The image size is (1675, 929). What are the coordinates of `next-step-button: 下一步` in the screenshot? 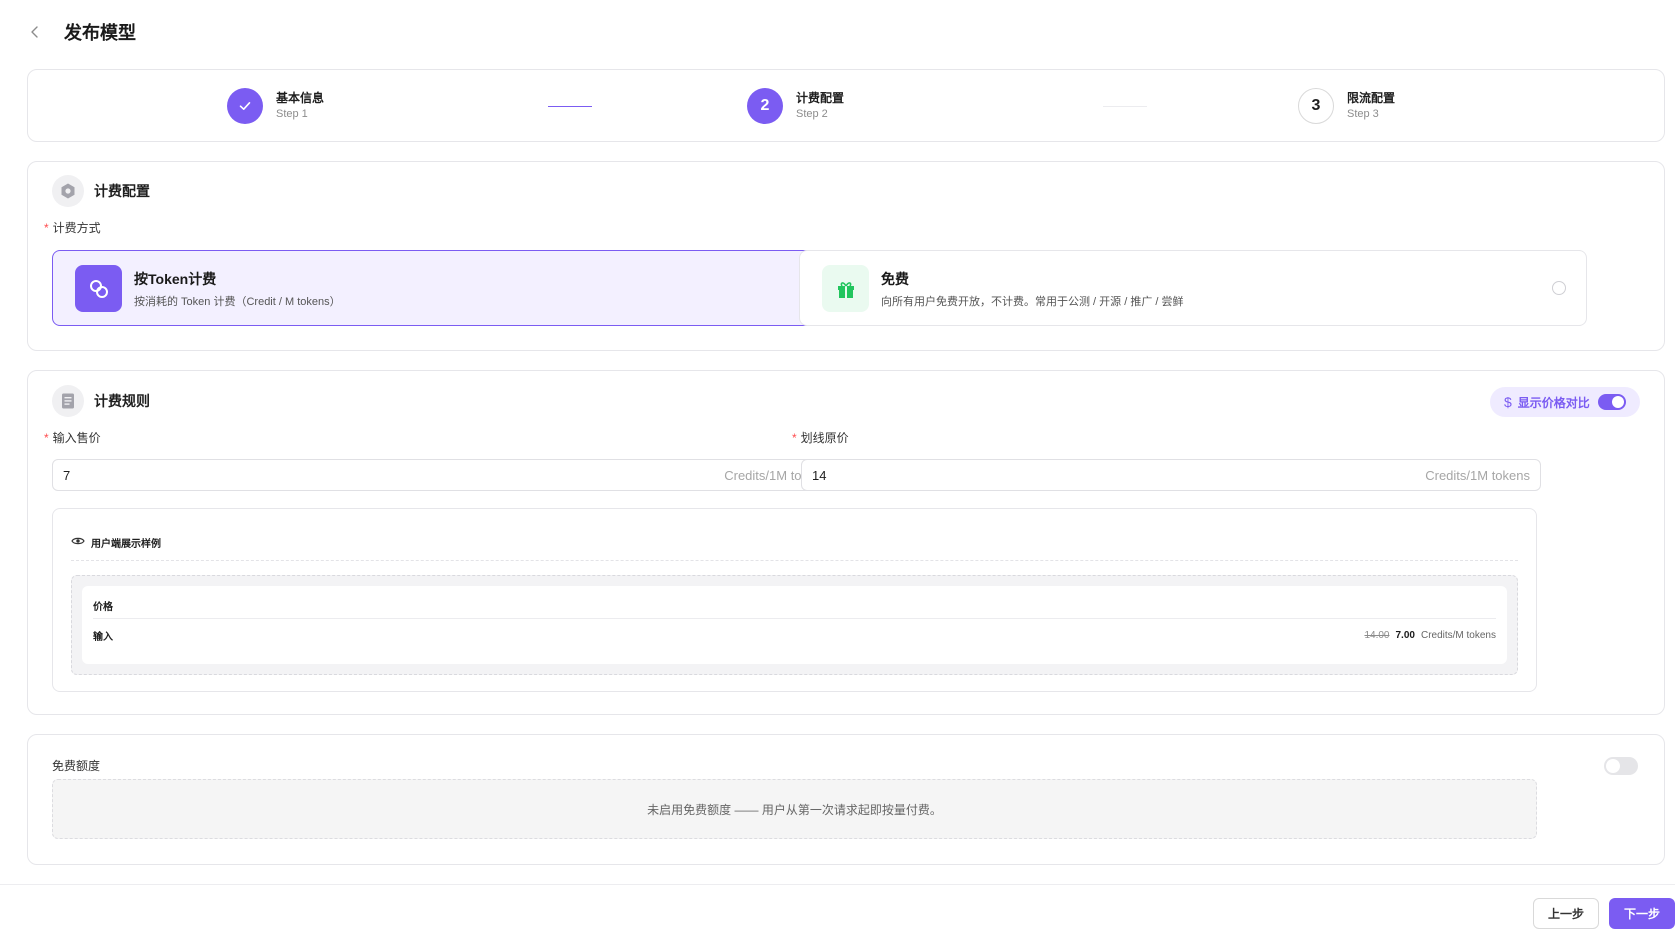 It's located at (1642, 913).